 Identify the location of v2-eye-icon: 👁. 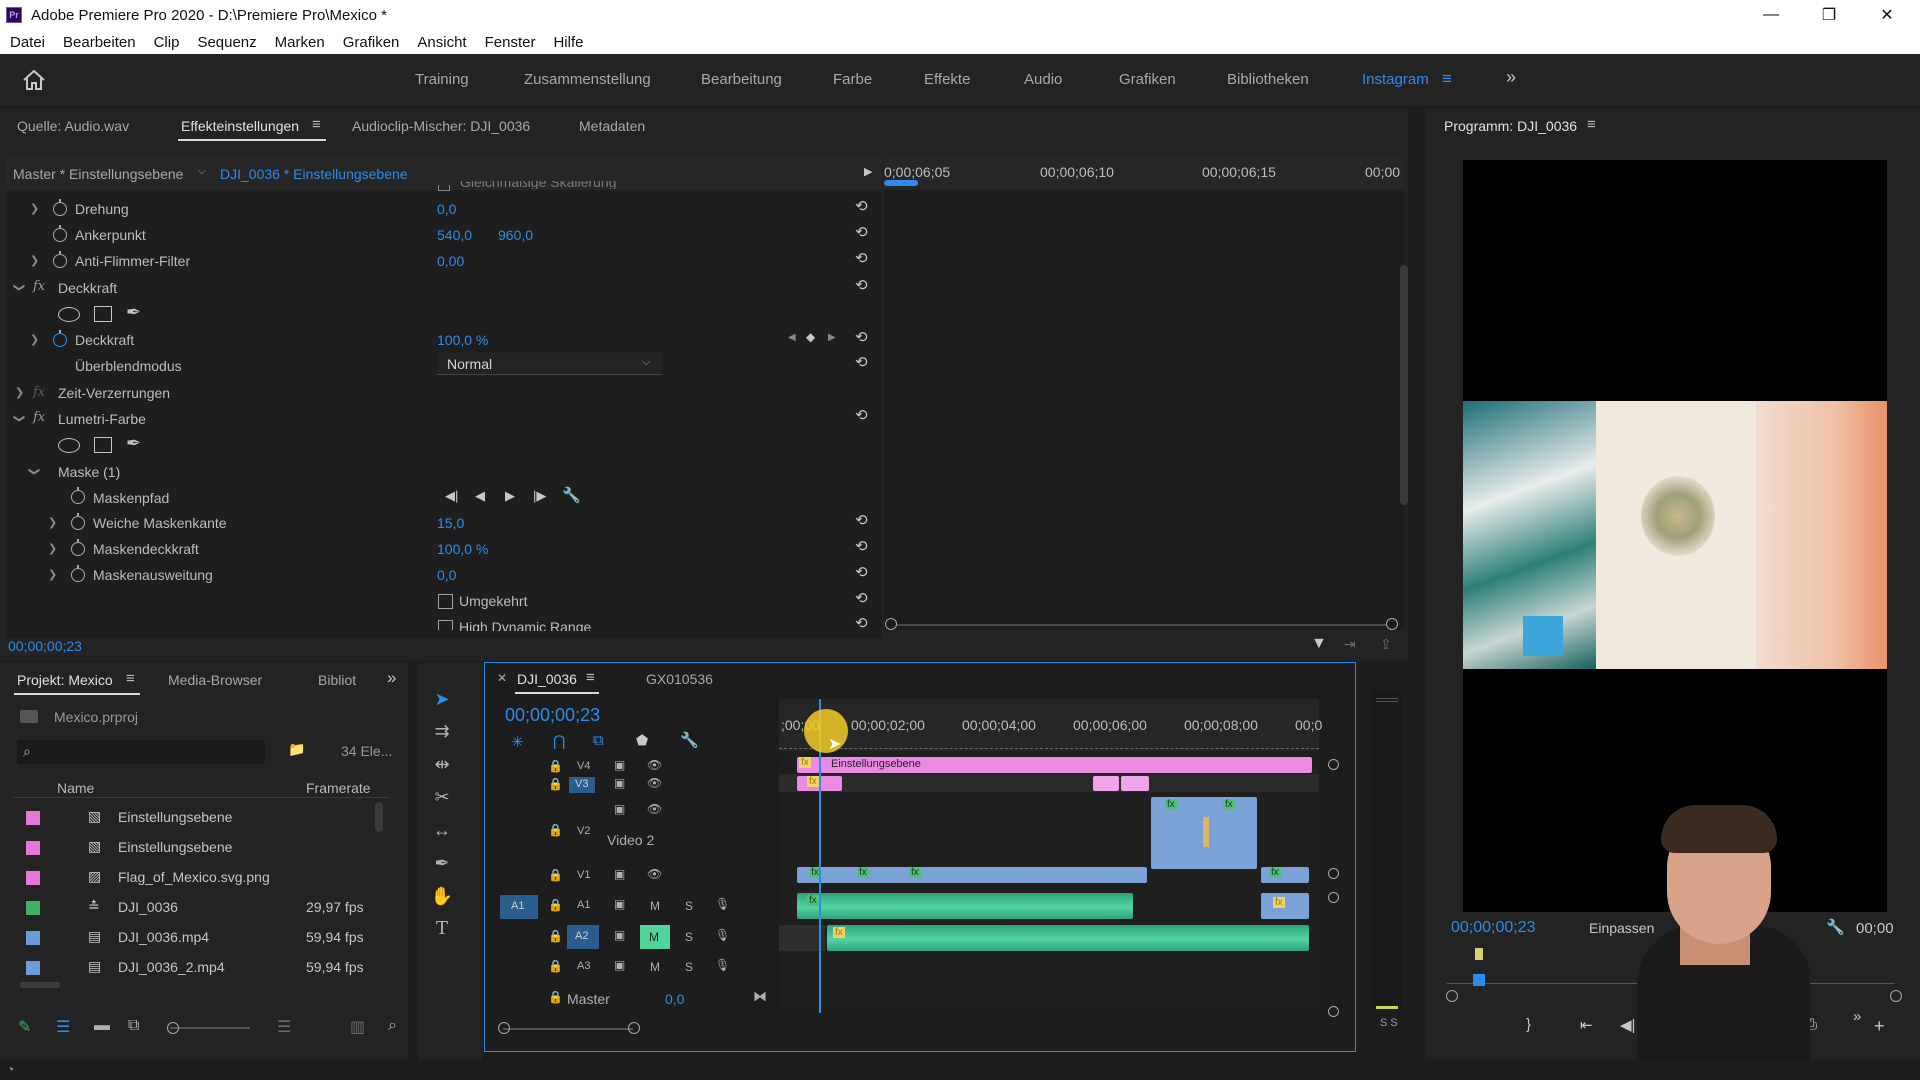
(654, 809).